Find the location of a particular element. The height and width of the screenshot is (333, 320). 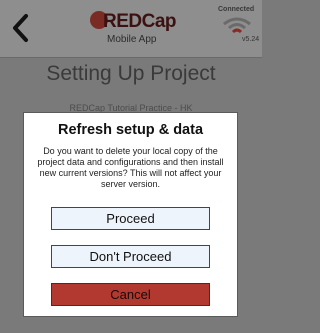

header-bar: REDCap Mobile App Connected v5.24 is located at coordinates (131, 29).